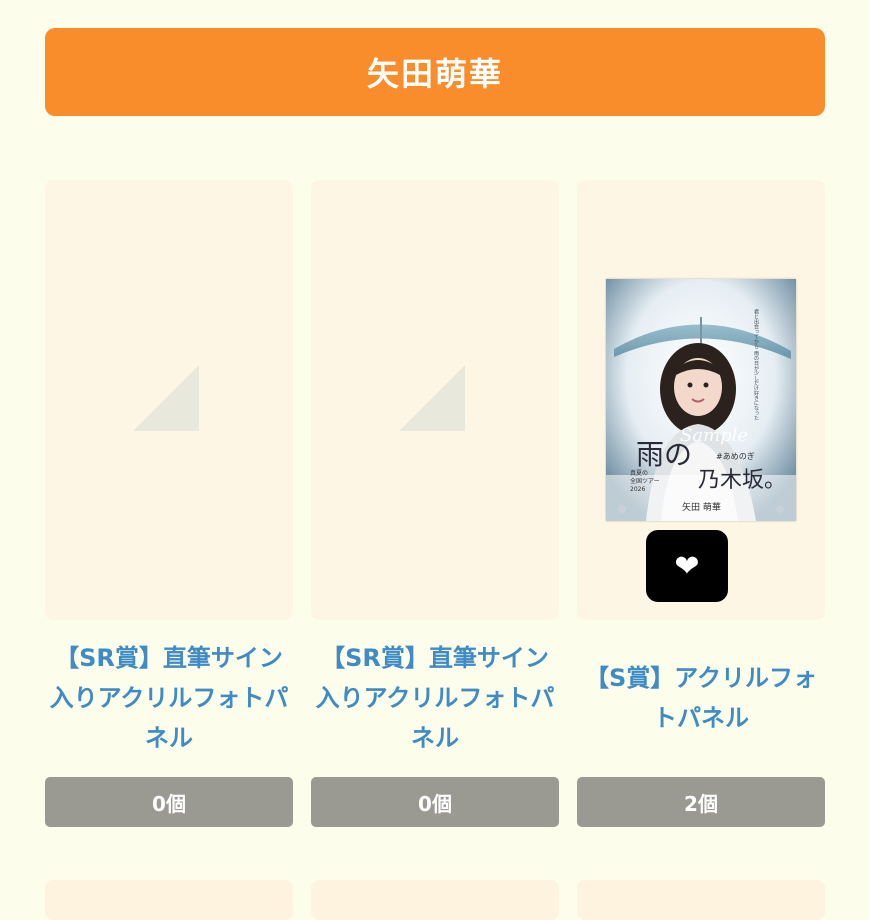  I want to click on photo-text-name: 矢田 萌華, so click(701, 507).